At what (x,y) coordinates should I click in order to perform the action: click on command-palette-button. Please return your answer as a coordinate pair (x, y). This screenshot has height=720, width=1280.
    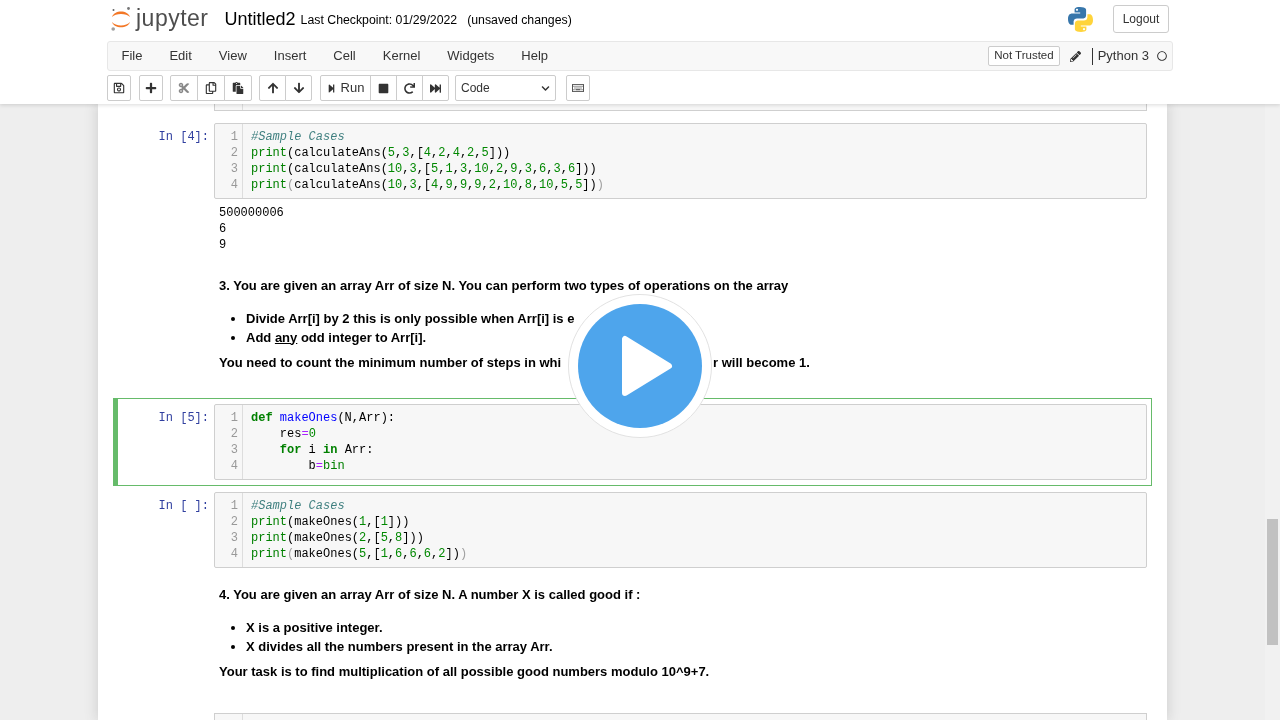
    Looking at the image, I should click on (578, 88).